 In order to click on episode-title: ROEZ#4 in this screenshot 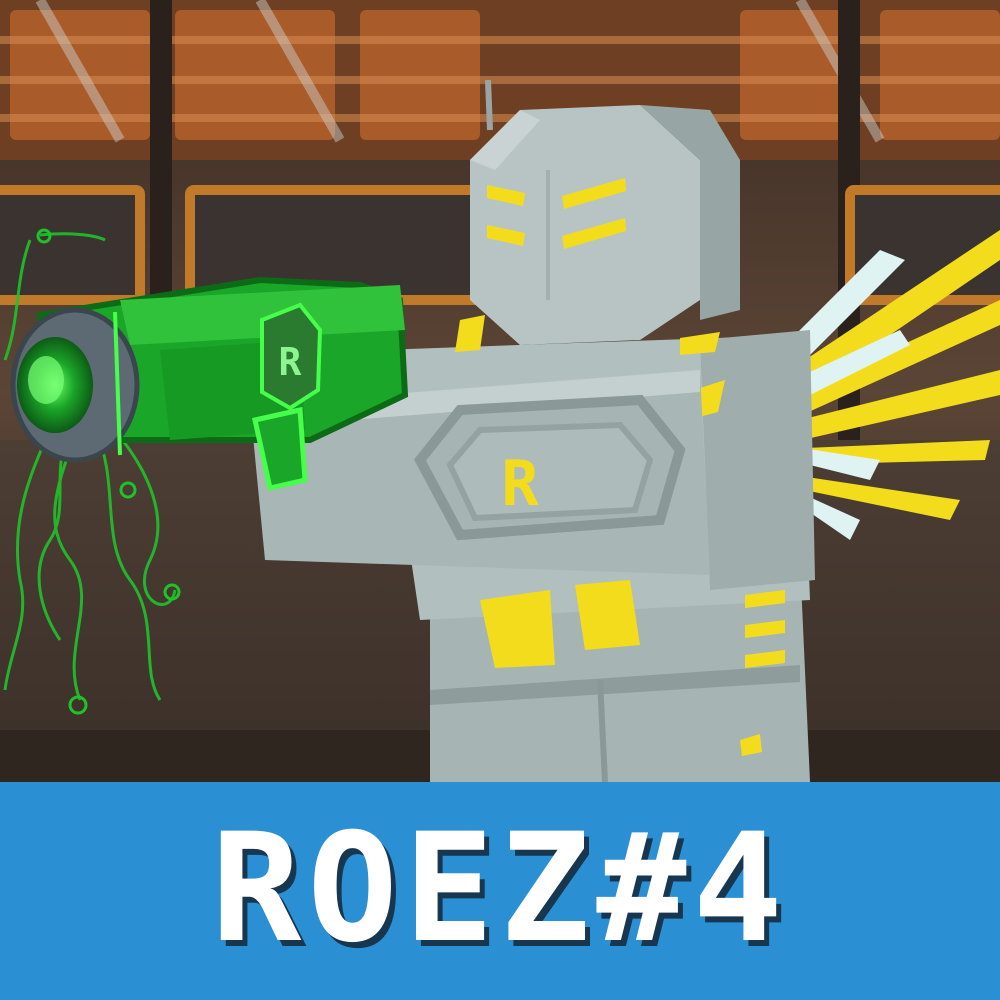, I will do `click(500, 889)`.